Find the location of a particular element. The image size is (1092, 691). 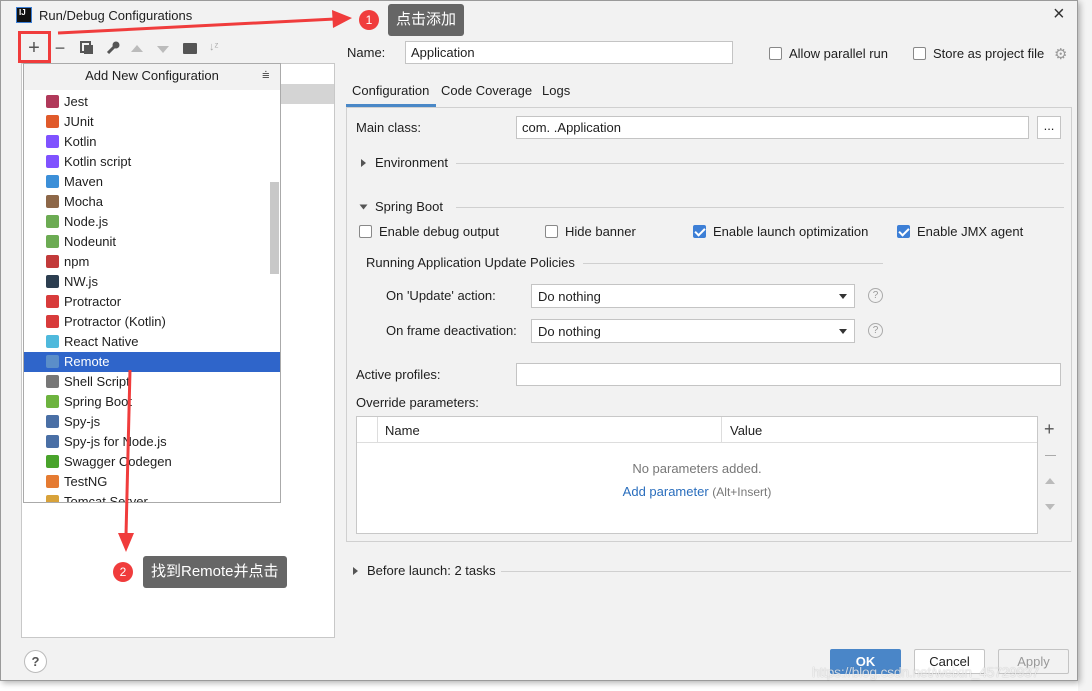

arrow-2-head is located at coordinates (126, 542).